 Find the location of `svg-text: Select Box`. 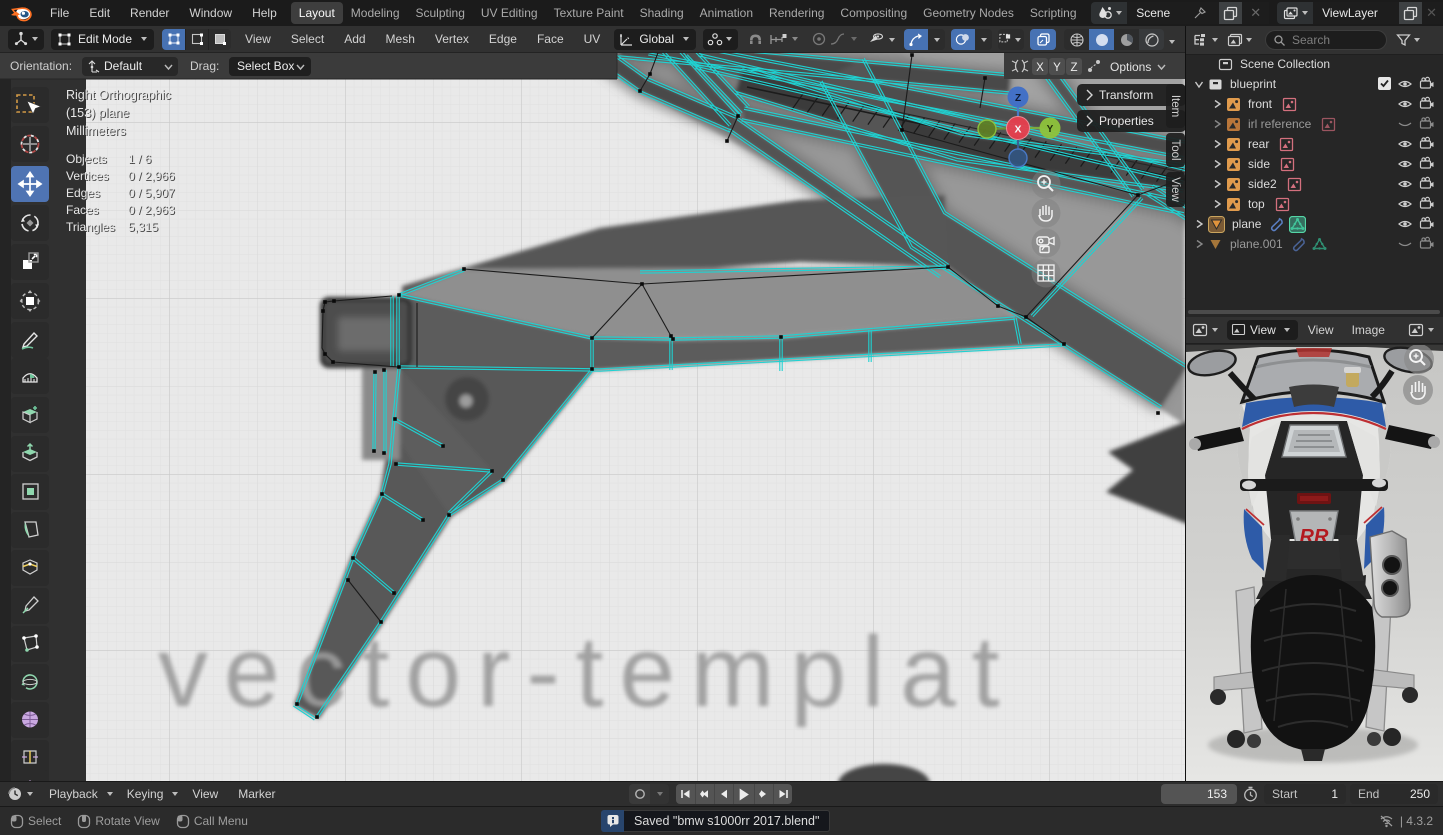

svg-text: Select Box is located at coordinates (265, 66).